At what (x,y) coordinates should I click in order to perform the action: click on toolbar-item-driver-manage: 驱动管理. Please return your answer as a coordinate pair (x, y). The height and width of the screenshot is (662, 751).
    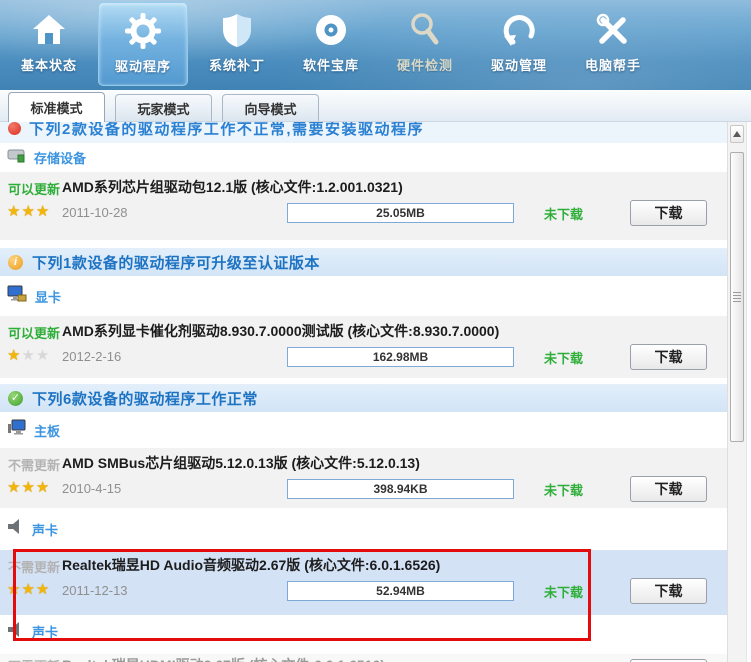
    Looking at the image, I should click on (519, 44).